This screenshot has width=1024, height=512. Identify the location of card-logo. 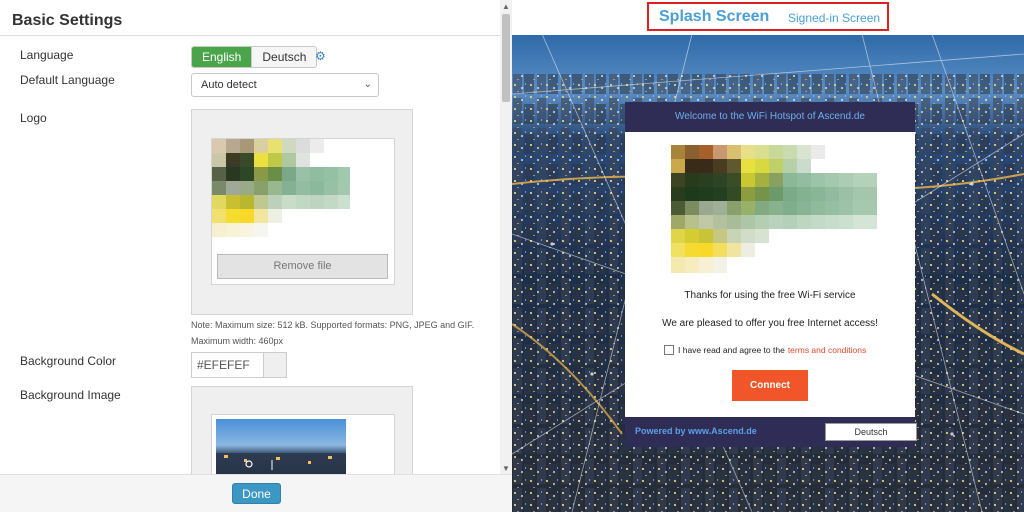
(774, 209).